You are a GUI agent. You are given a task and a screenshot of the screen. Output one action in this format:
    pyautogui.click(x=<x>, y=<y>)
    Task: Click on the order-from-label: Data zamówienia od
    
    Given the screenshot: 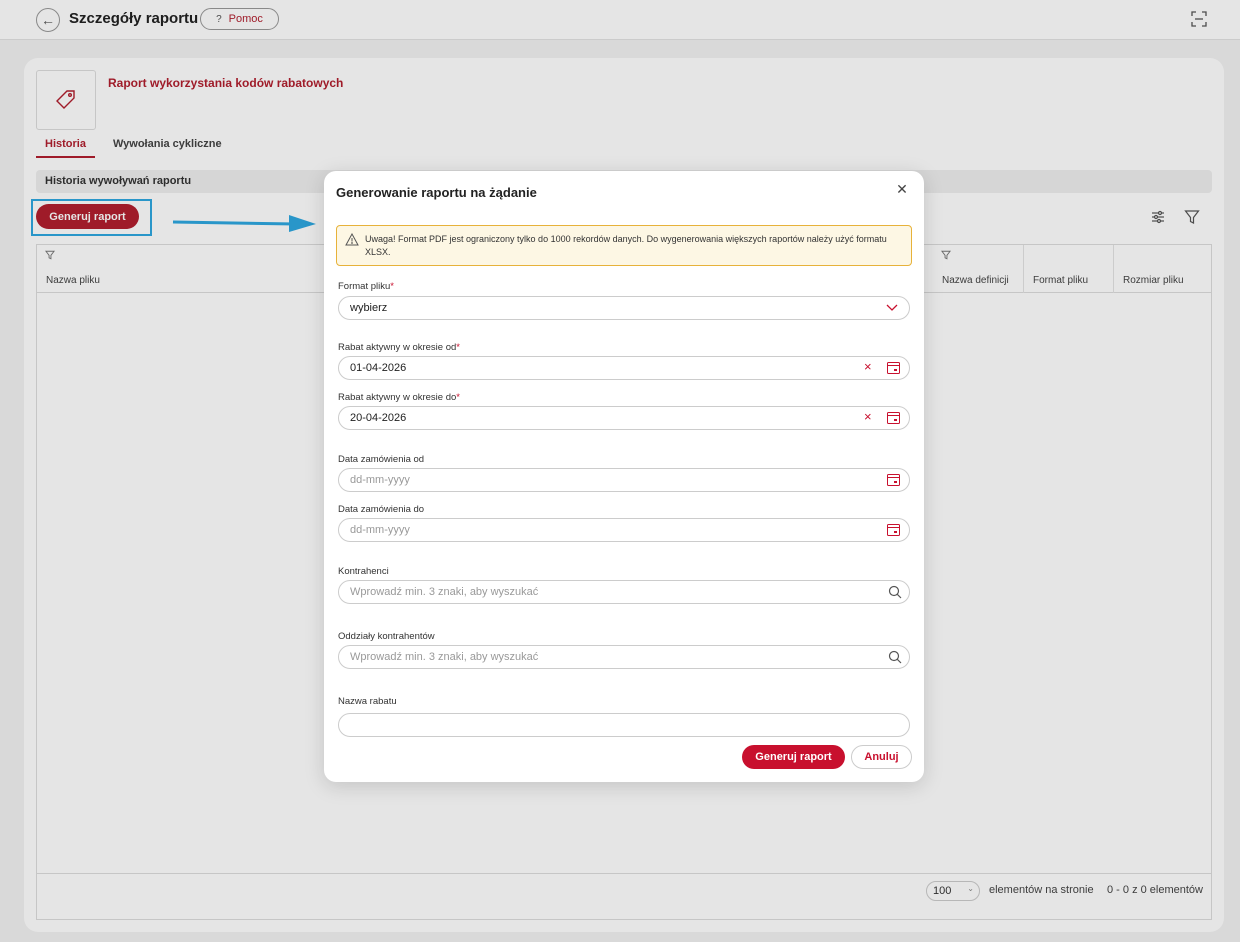 What is the action you would take?
    pyautogui.click(x=381, y=459)
    